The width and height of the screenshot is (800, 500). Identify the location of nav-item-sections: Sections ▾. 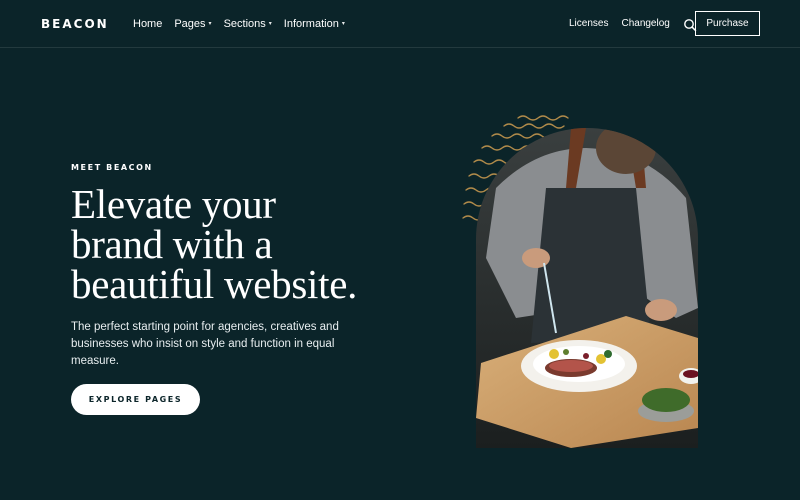
(248, 24).